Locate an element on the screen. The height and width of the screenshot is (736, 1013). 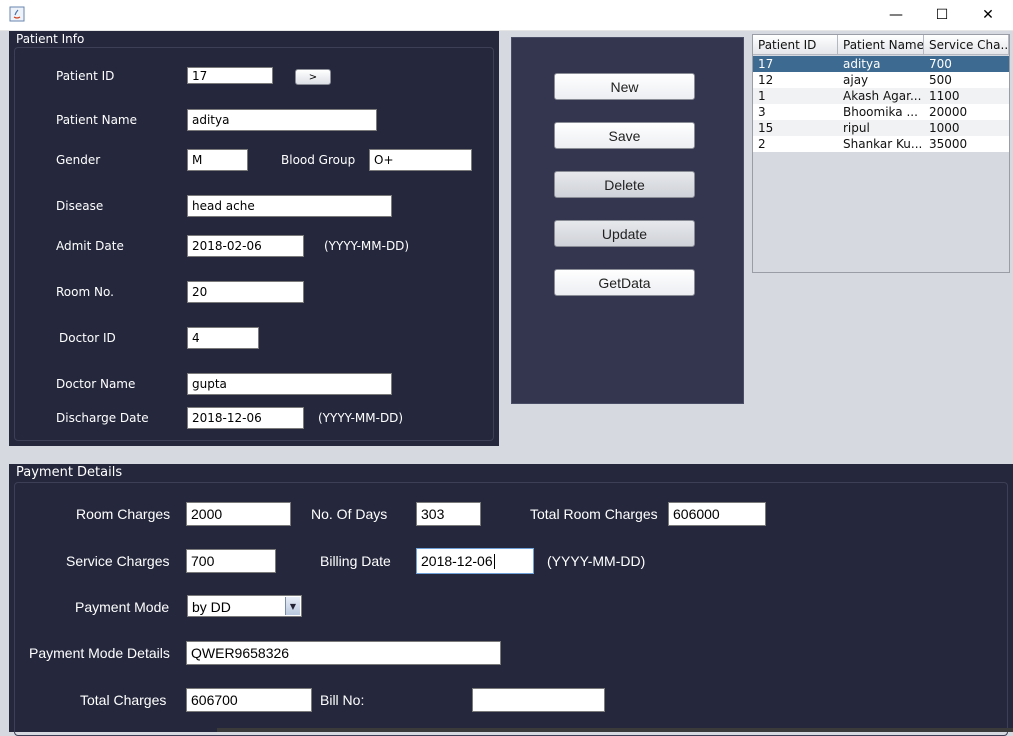
close-button: ✕ is located at coordinates (988, 15).